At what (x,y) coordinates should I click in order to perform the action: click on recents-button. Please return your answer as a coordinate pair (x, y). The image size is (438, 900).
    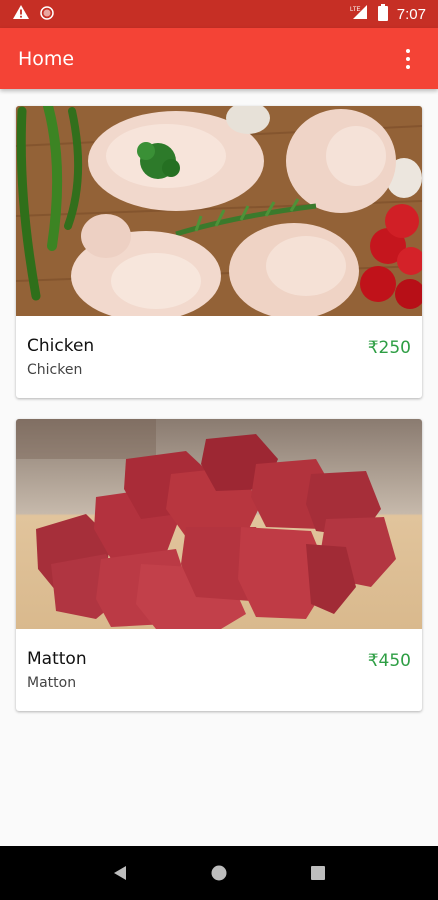
    Looking at the image, I should click on (318, 873).